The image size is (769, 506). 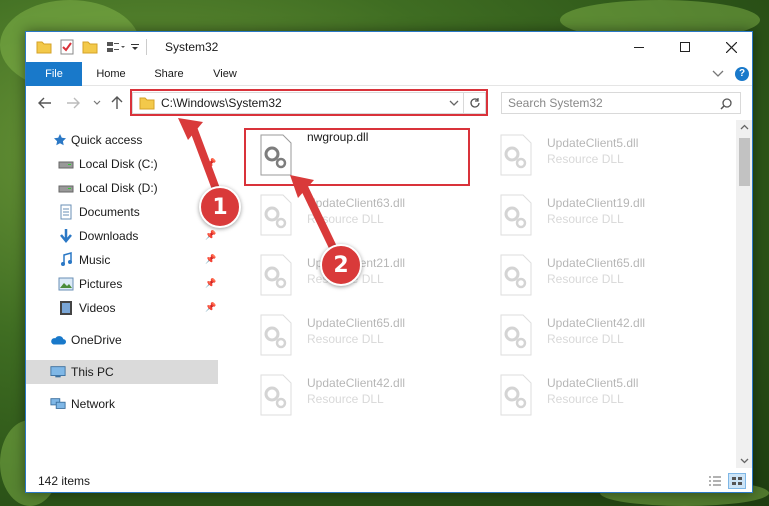 I want to click on file-highlight-box, so click(x=357, y=157).